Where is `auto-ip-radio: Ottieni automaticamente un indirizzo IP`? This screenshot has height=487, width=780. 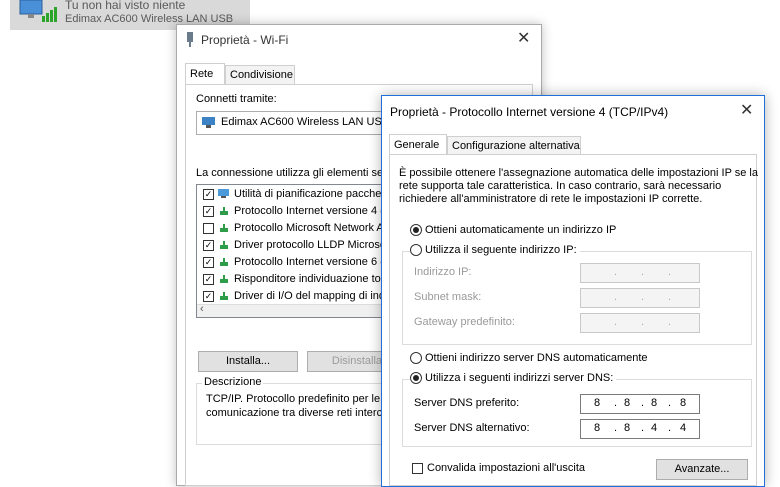 auto-ip-radio: Ottieni automaticamente un indirizzo IP is located at coordinates (513, 230).